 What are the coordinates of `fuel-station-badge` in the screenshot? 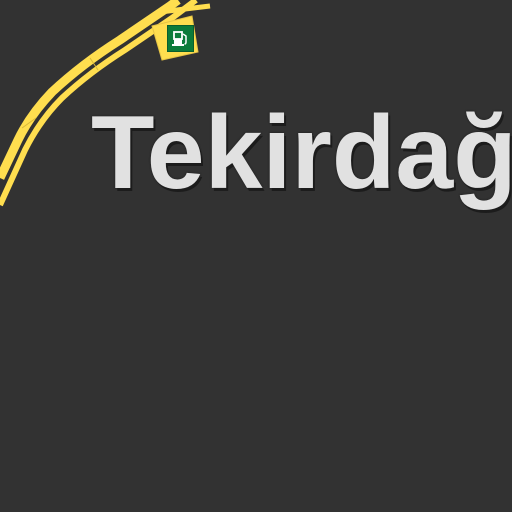 It's located at (180, 38).